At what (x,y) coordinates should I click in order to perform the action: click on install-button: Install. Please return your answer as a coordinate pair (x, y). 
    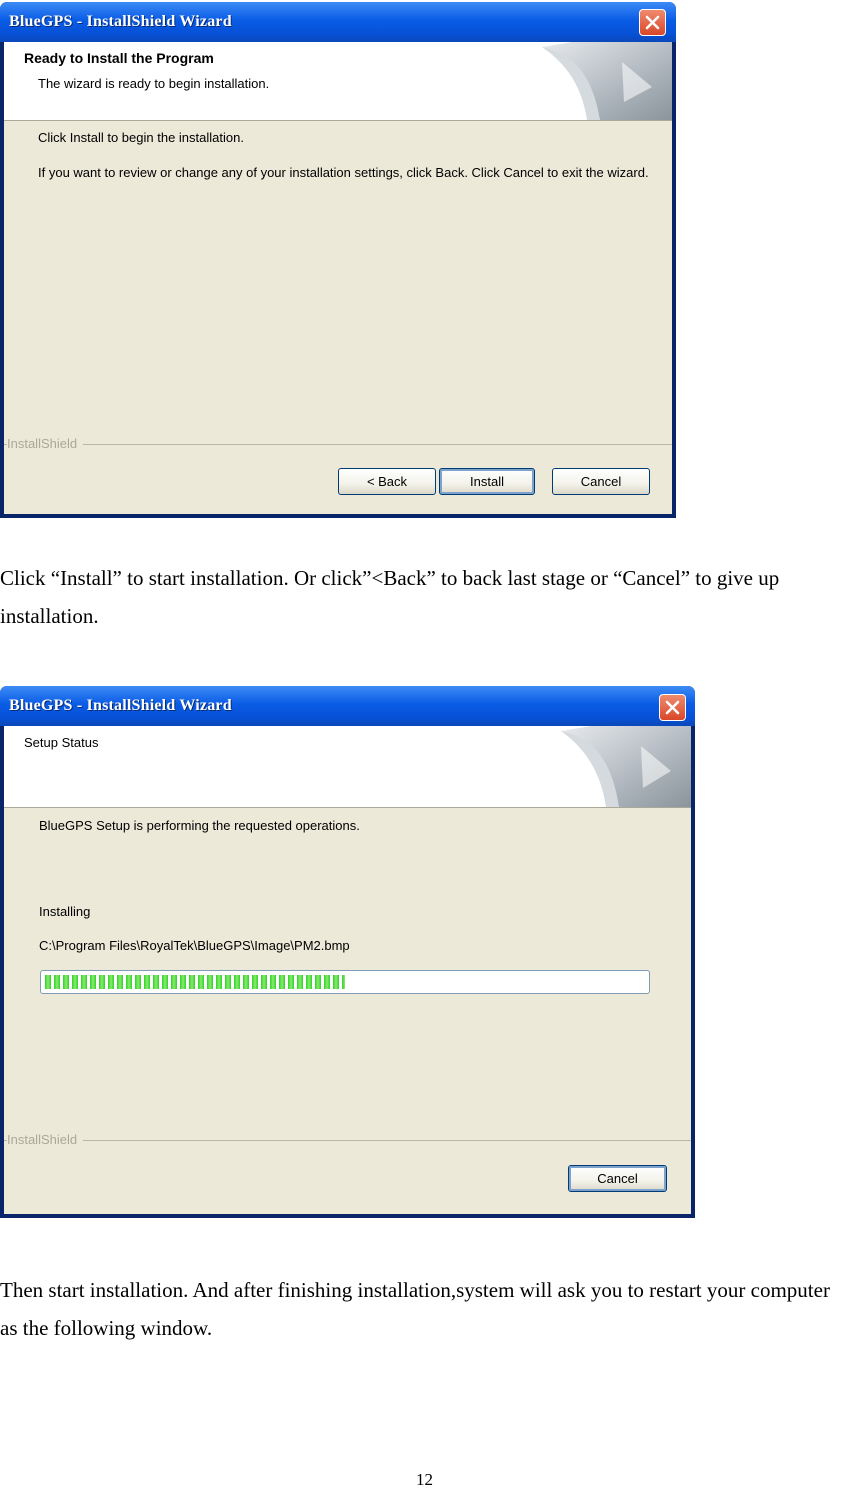
    Looking at the image, I should click on (487, 481).